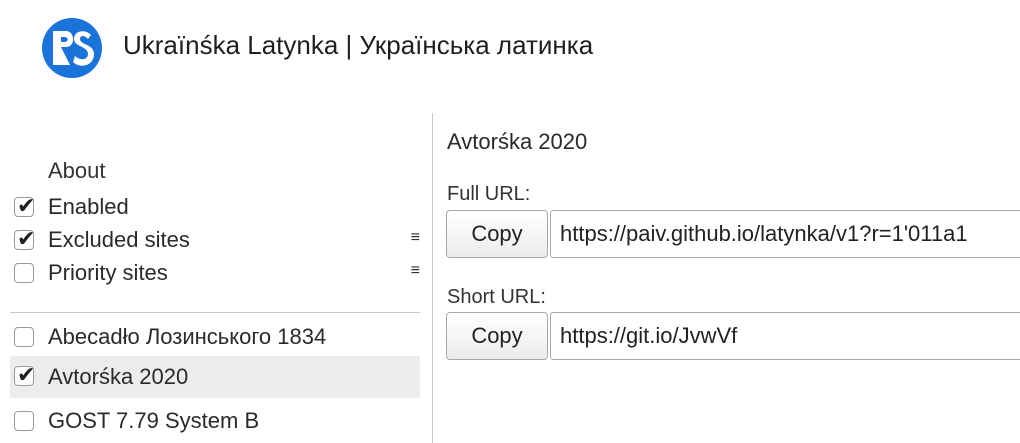 This screenshot has height=443, width=1020. Describe the element at coordinates (88, 206) in the screenshot. I see `setting-label: Enabled` at that location.